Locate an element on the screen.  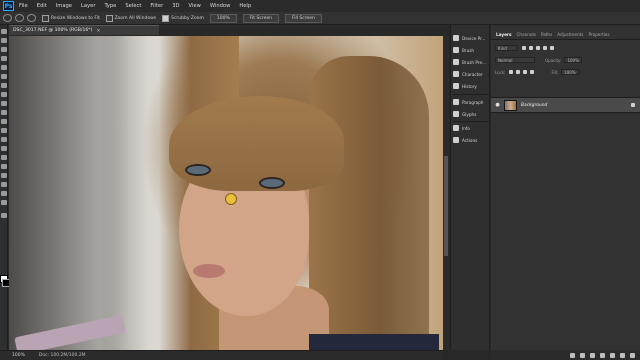
menu-3d: 3D is located at coordinates (175, 6).